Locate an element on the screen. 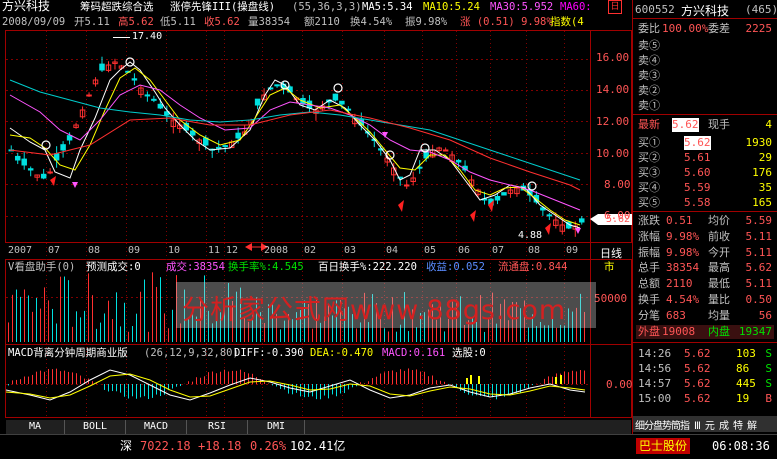 The width and height of the screenshot is (777, 459). tab-rsi: RSI is located at coordinates (217, 427).